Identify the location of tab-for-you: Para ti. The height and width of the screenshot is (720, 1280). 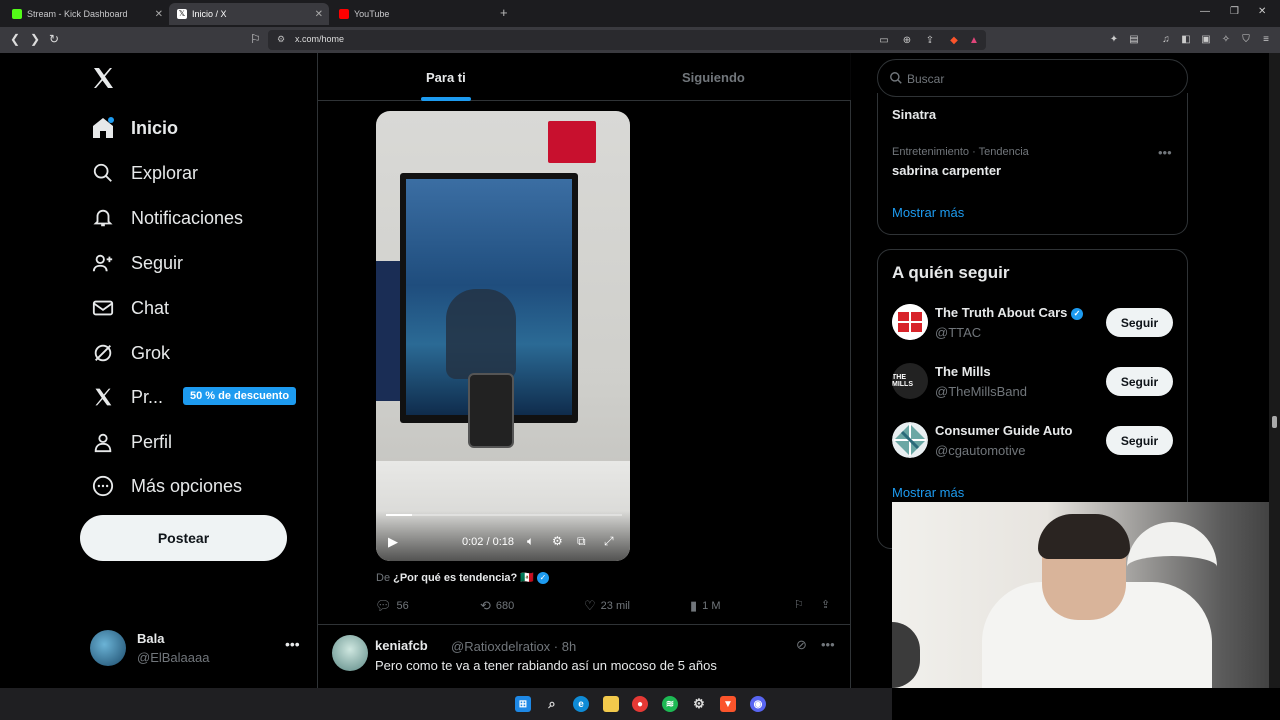
(446, 77).